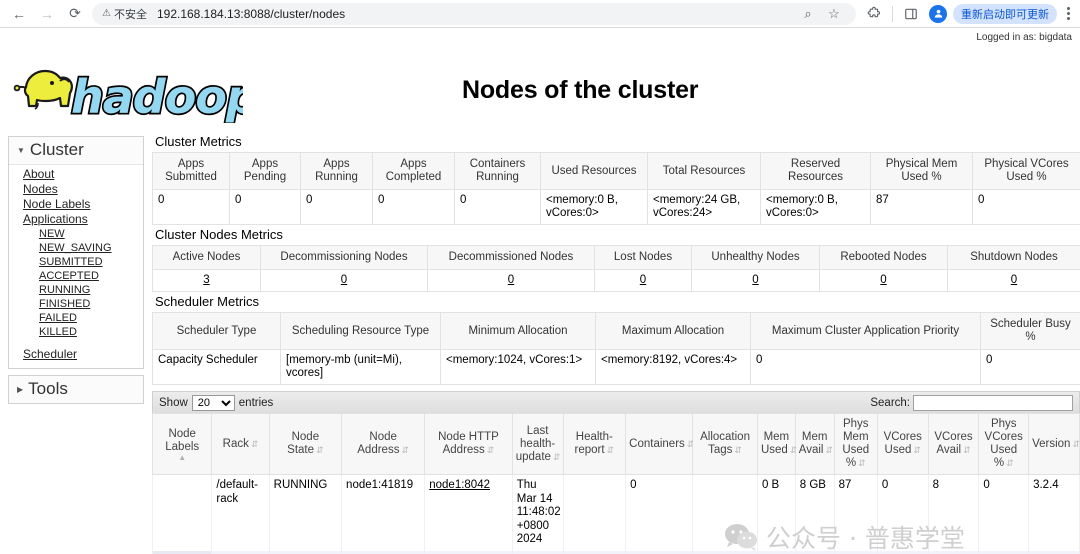 This screenshot has height=554, width=1080. I want to click on link-decommissioning-nodes: 0, so click(344, 280).